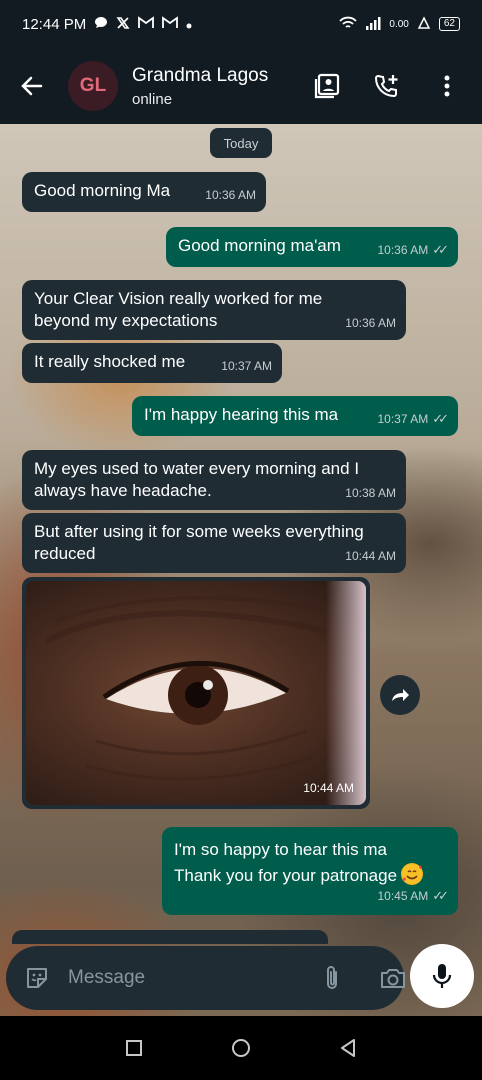 The width and height of the screenshot is (482, 1080). What do you see at coordinates (373, 24) in the screenshot?
I see `signal-icon` at bounding box center [373, 24].